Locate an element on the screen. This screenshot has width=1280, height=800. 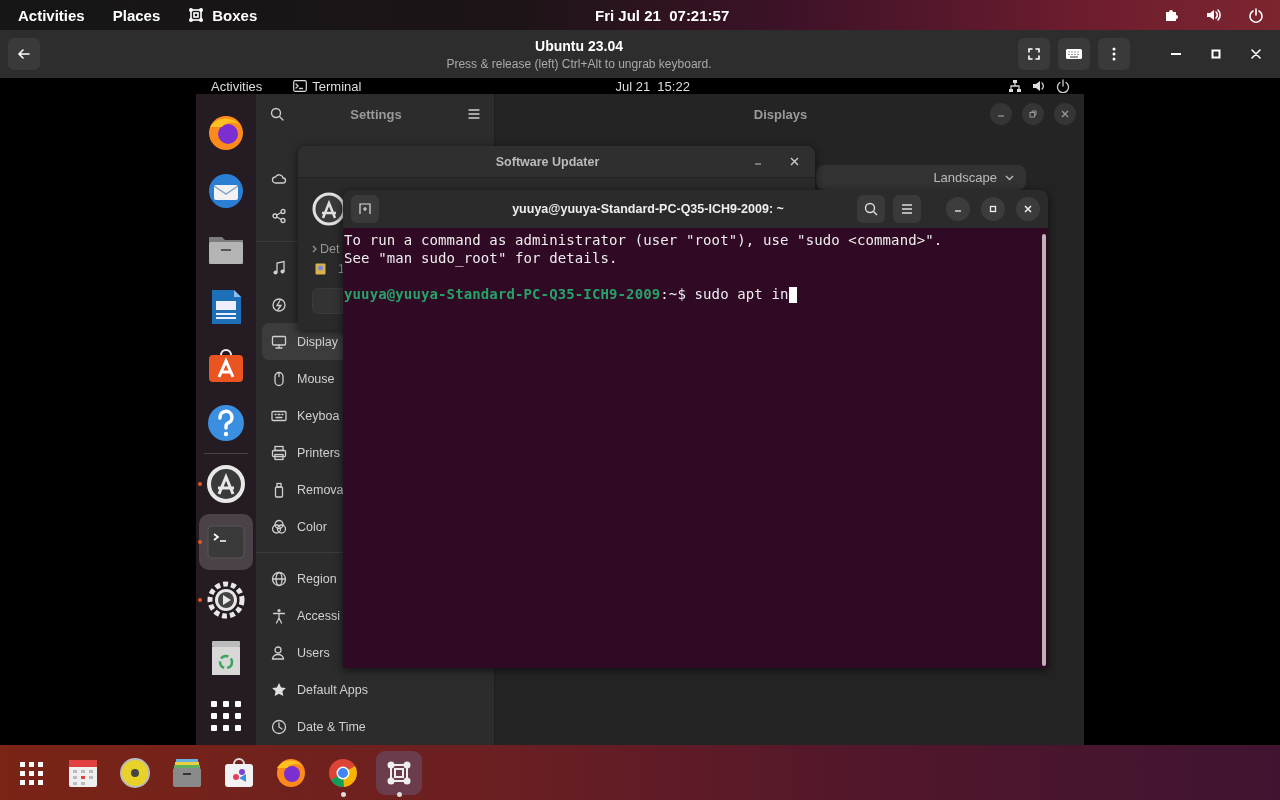
page-title: Displays is located at coordinates (780, 114).